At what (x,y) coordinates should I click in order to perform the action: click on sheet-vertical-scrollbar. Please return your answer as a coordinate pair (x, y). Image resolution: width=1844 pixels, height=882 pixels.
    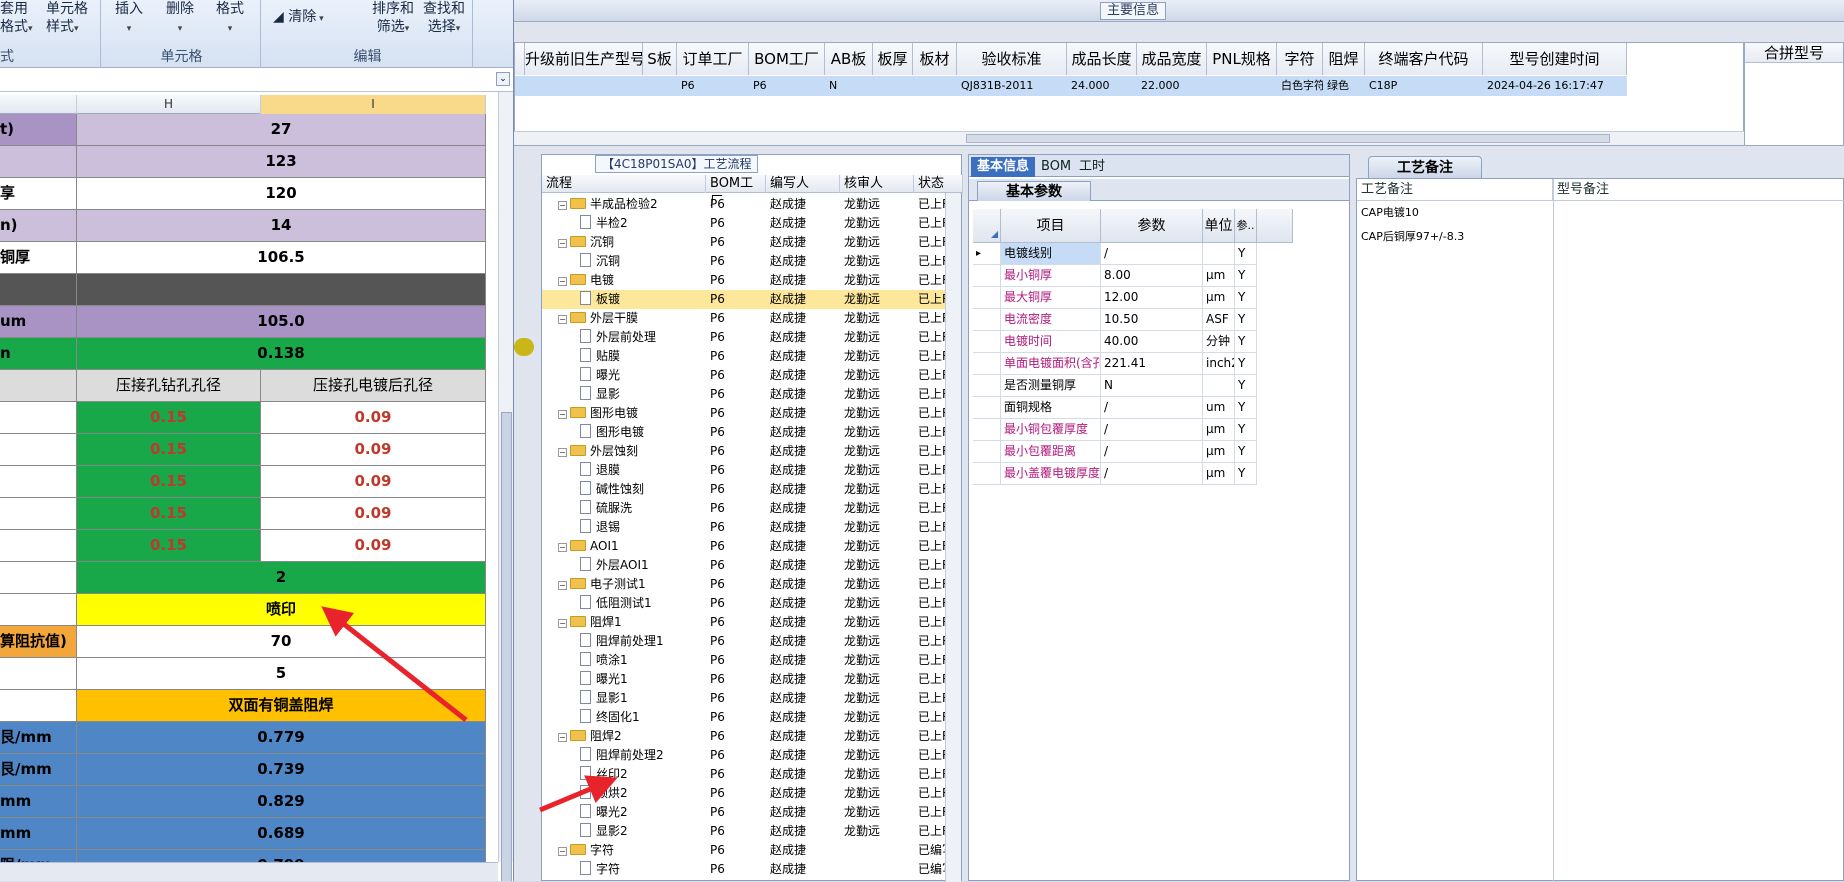
    Looking at the image, I should click on (505, 486).